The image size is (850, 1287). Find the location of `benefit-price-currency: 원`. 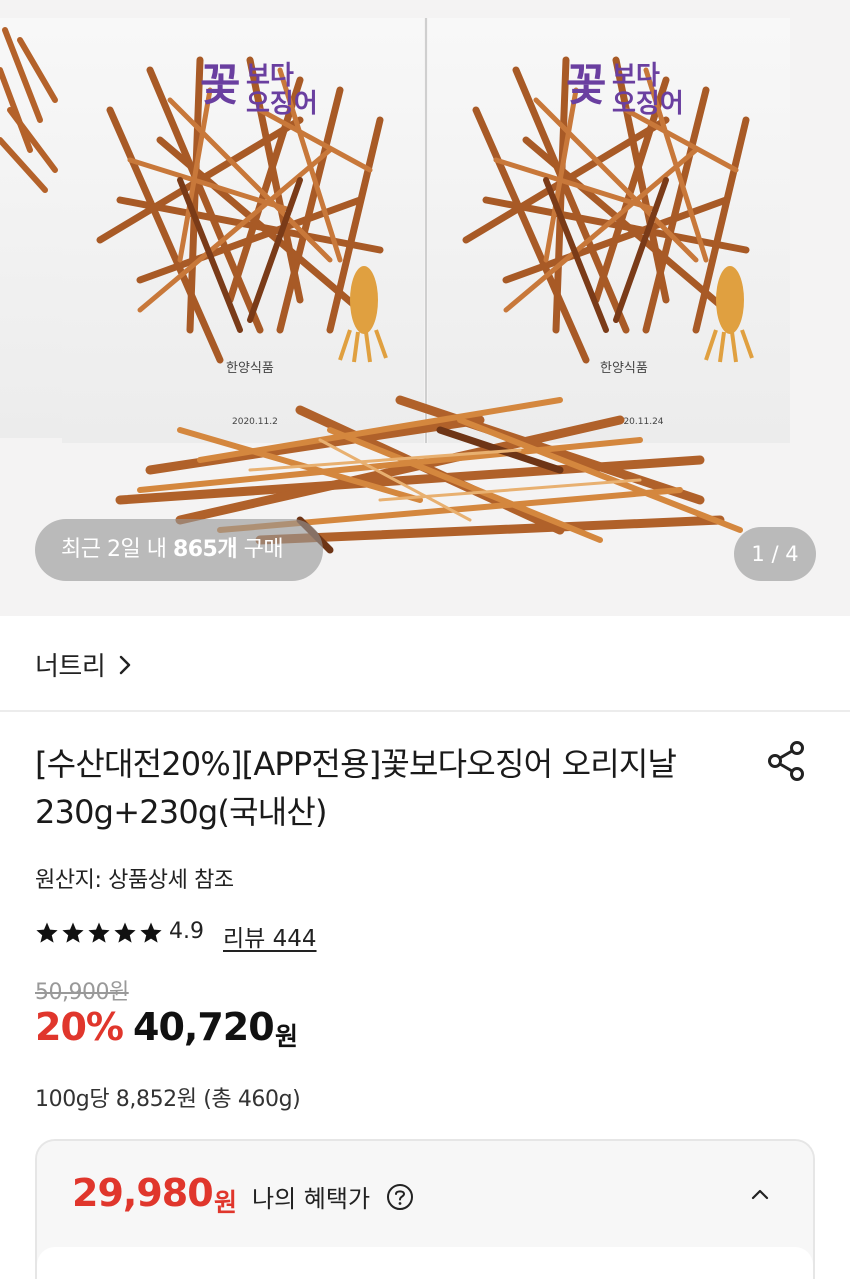

benefit-price-currency: 원 is located at coordinates (226, 1202).